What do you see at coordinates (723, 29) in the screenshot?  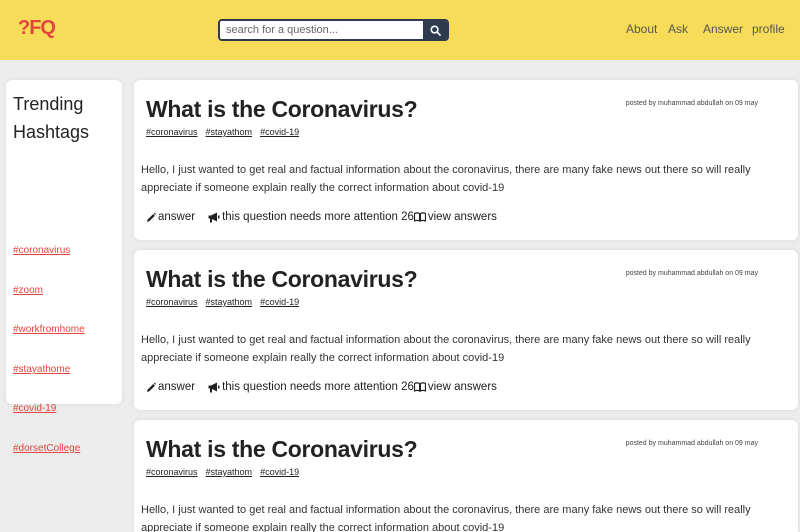 I see `nav-answer: Answer` at bounding box center [723, 29].